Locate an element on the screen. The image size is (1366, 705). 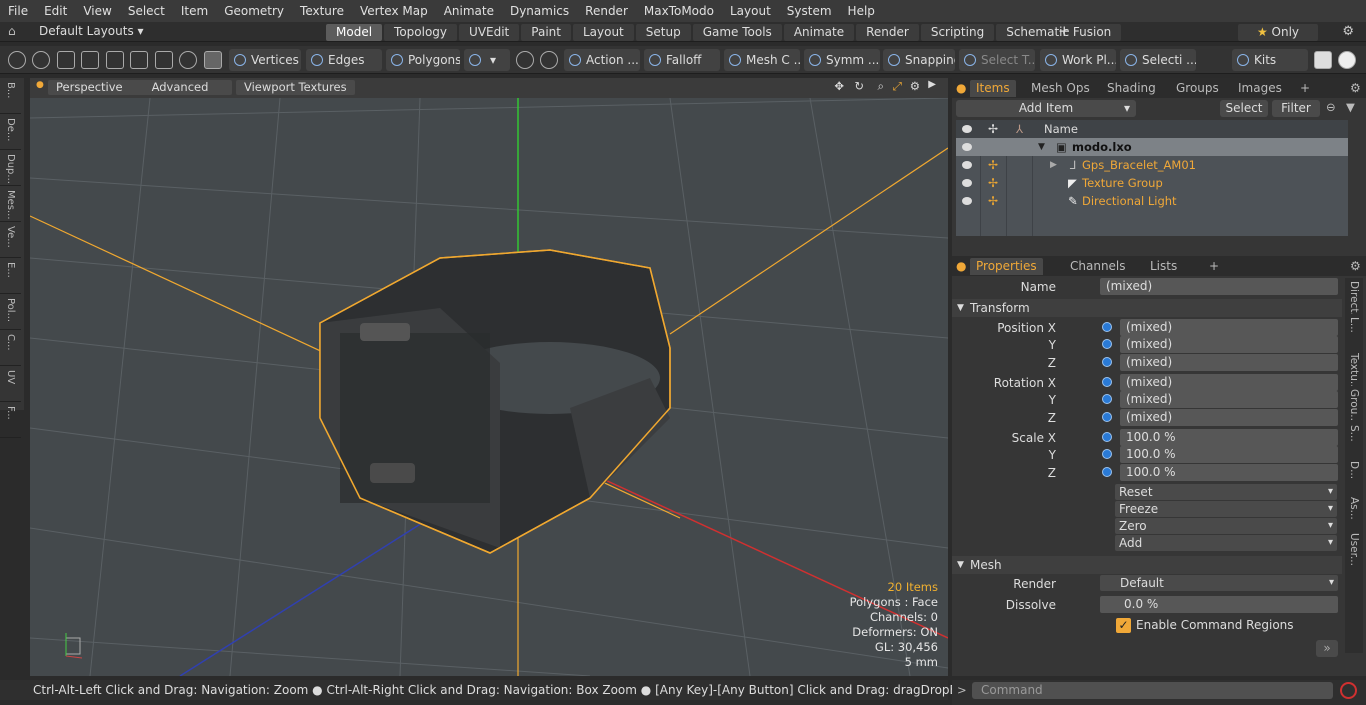
menu-edit: Edit is located at coordinates (55, 11).